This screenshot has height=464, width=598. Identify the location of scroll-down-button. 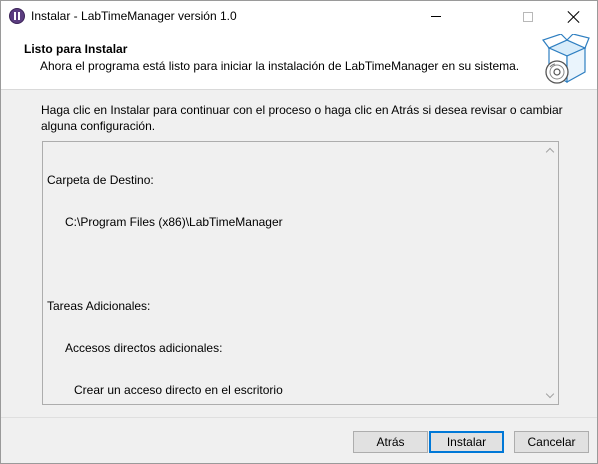
(549, 395).